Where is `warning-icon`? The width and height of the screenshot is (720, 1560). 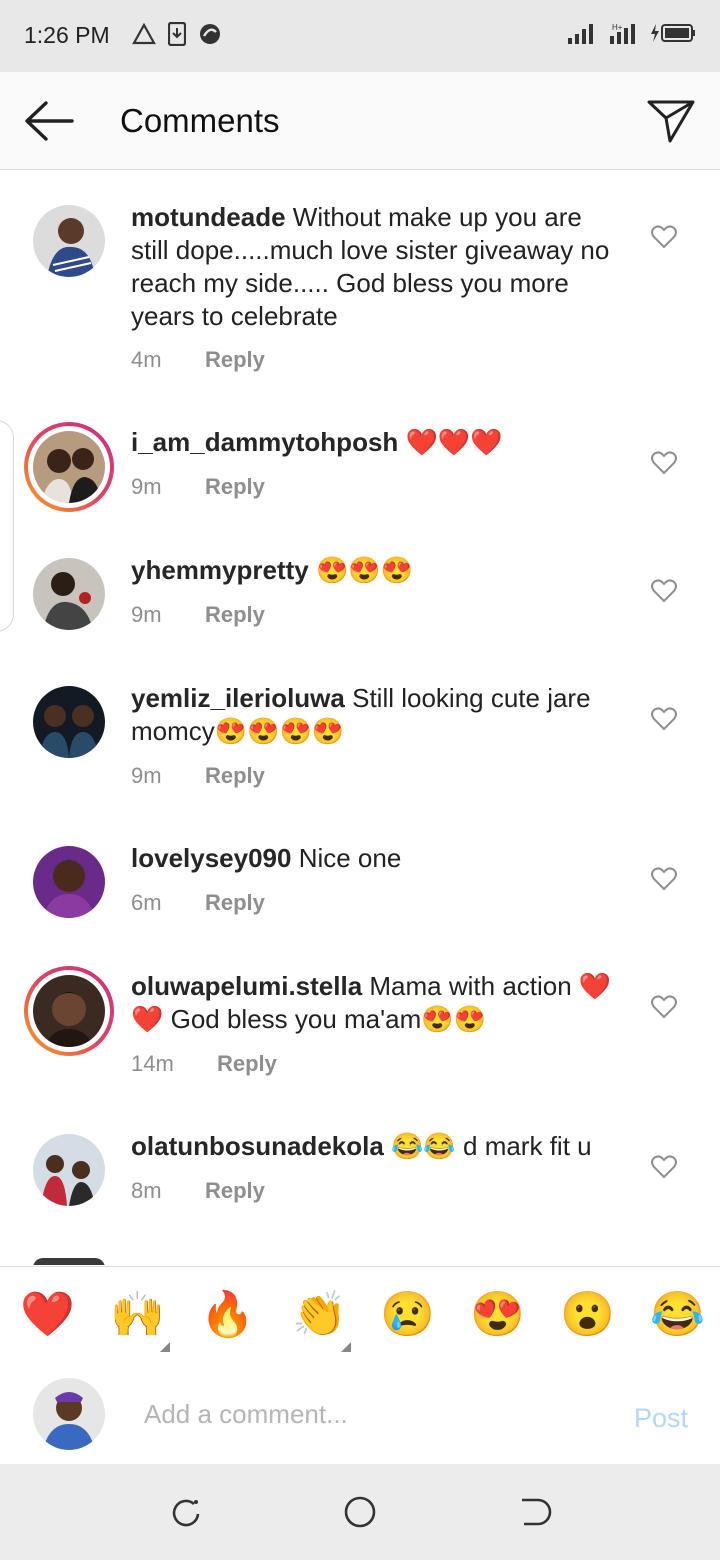
warning-icon is located at coordinates (144, 34).